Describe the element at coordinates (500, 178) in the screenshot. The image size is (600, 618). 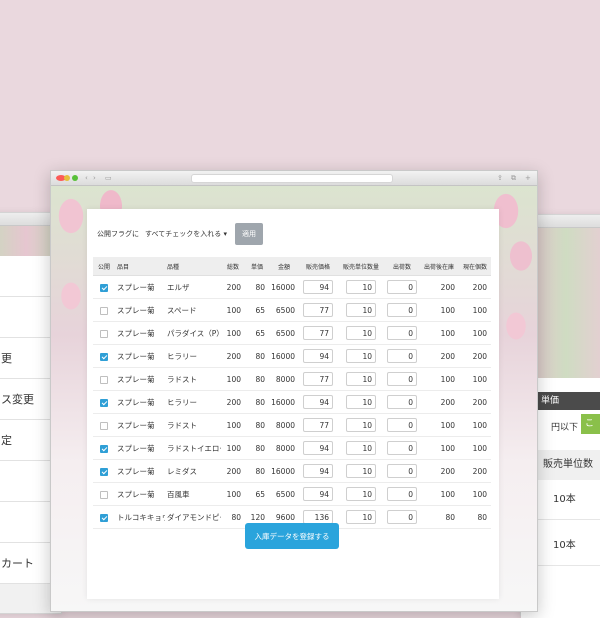
I see `share-icon: ⇪` at that location.